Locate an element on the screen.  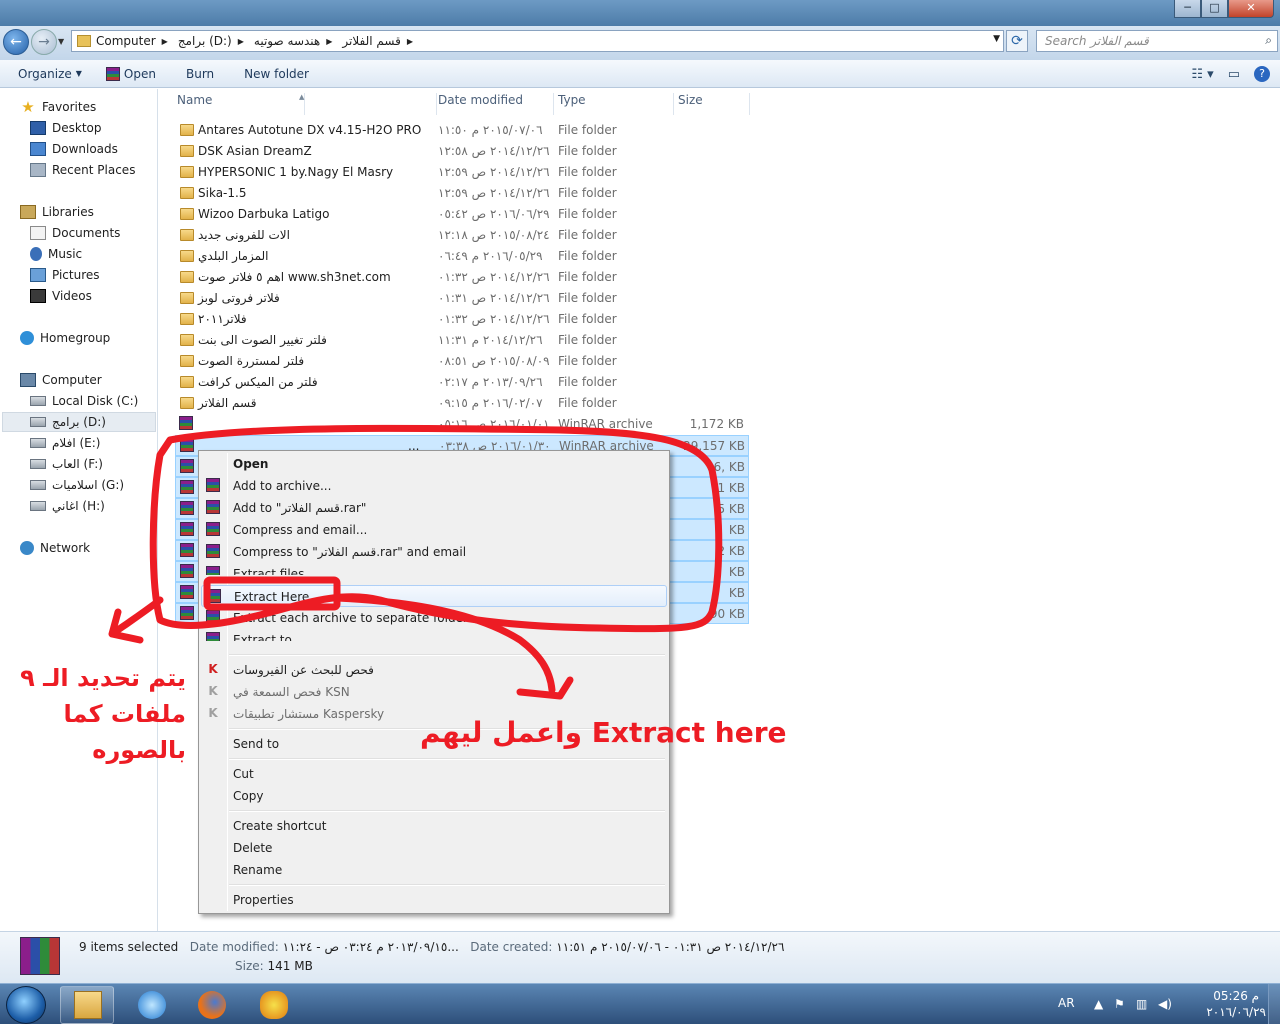
burn-button: Burn is located at coordinates (185, 74).